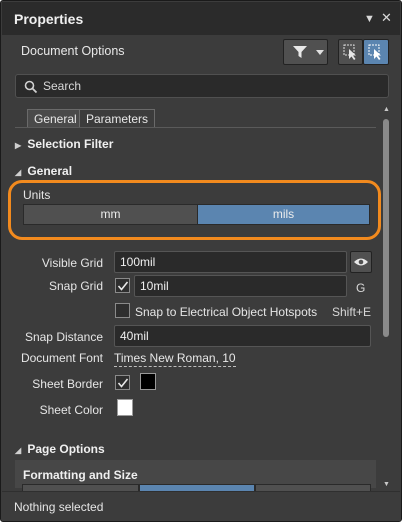 This screenshot has height=522, width=402. Describe the element at coordinates (70, 144) in the screenshot. I see `section-selection-filter-label: Selection Filter` at that location.